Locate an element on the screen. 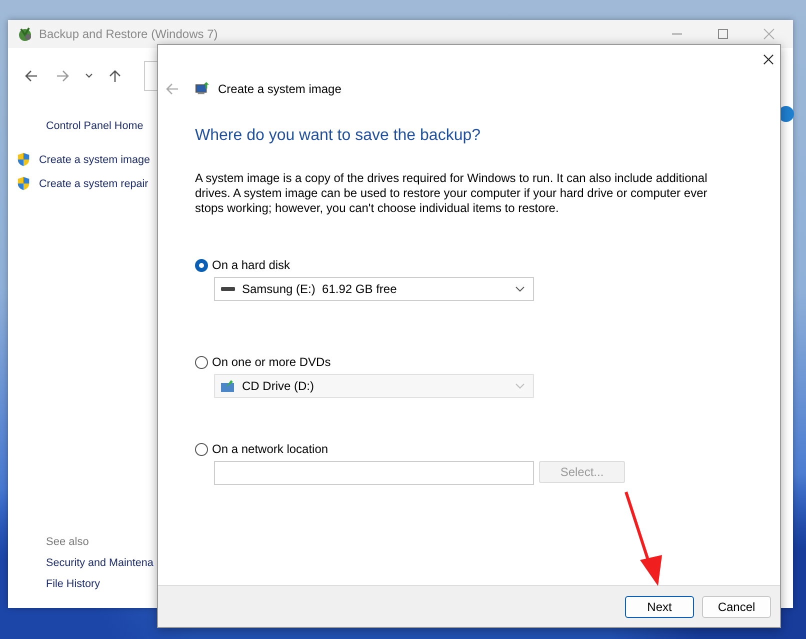  maximize-icon is located at coordinates (723, 34).